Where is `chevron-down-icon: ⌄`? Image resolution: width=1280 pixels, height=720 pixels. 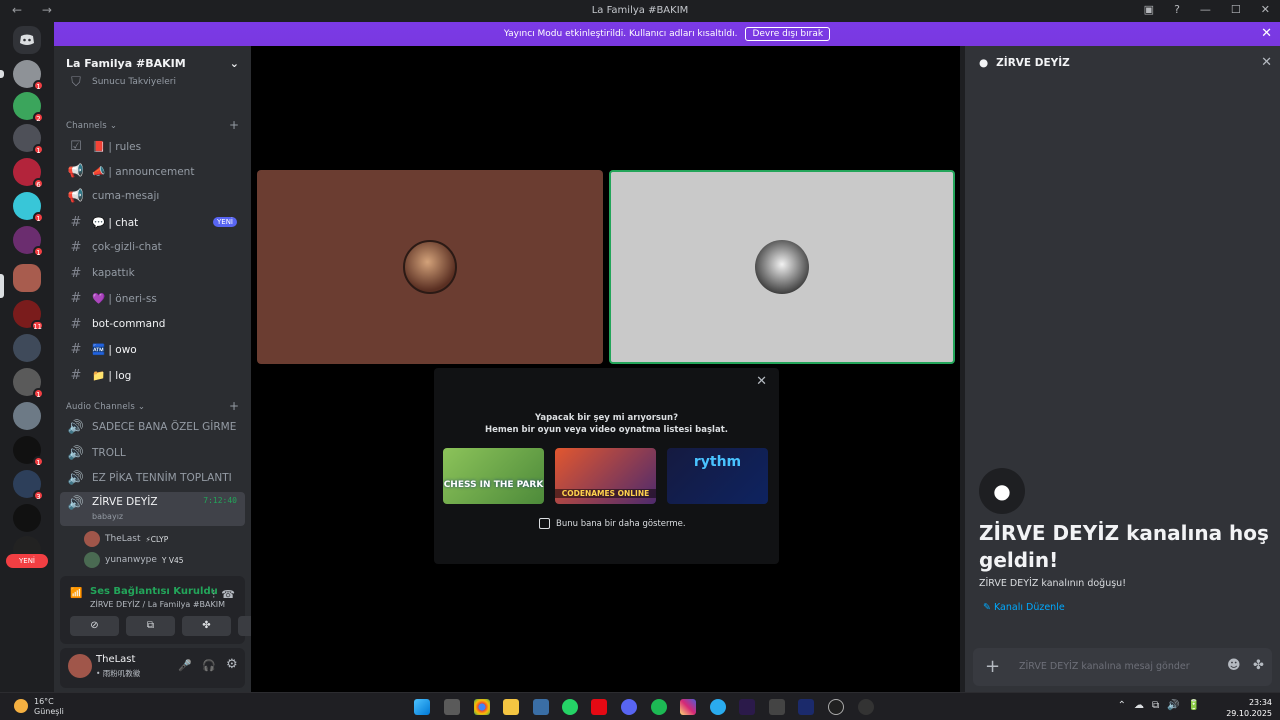 chevron-down-icon: ⌄ is located at coordinates (234, 63).